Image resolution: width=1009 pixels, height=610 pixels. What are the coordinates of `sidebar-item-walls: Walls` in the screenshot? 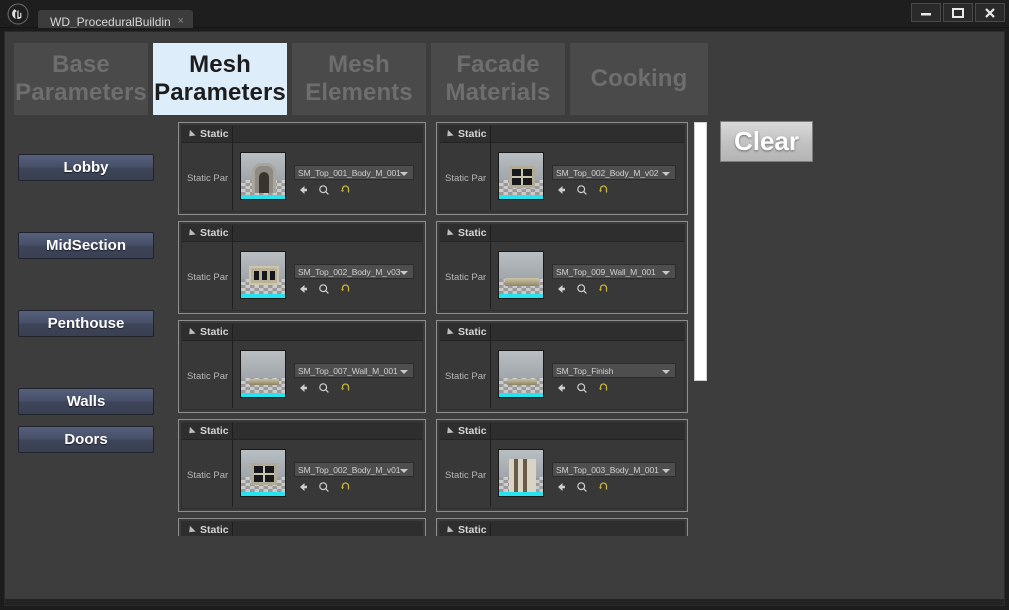 It's located at (86, 401).